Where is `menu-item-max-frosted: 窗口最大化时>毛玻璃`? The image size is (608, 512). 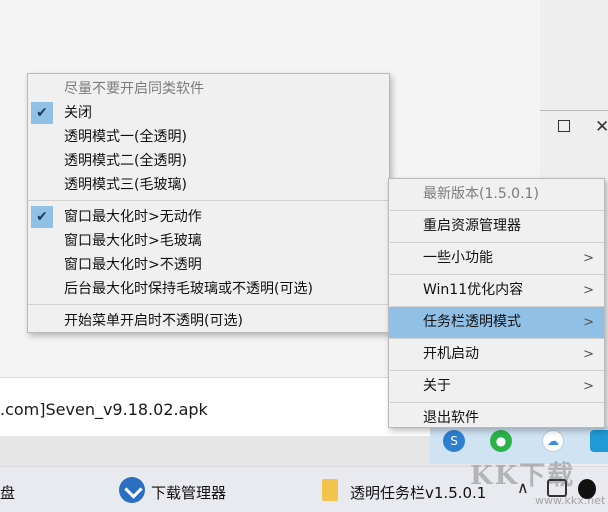
menu-item-max-frosted: 窗口最大化时>毛玻璃 is located at coordinates (208, 241).